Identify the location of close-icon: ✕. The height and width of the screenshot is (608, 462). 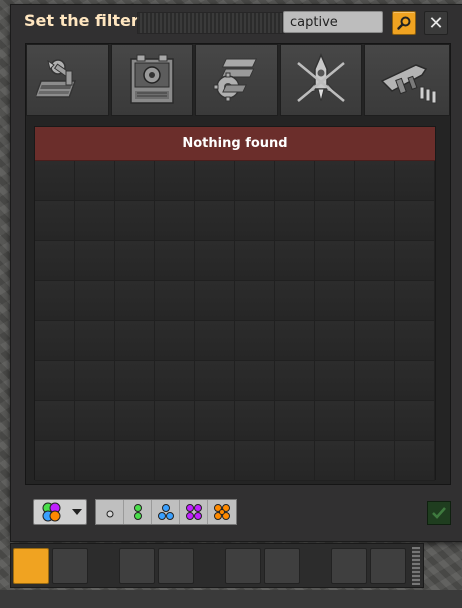
(436, 23).